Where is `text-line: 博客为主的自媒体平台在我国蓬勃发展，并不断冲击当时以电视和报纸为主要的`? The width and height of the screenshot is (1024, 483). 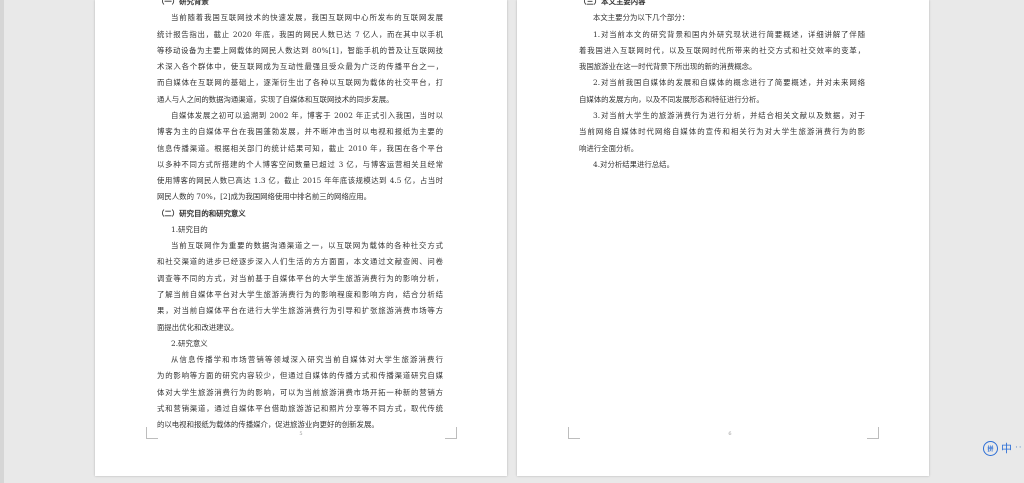
text-line: 博客为主的自媒体平台在我国蓬勃发展，并不断冲击当时以电视和报纸为主要的 is located at coordinates (300, 132).